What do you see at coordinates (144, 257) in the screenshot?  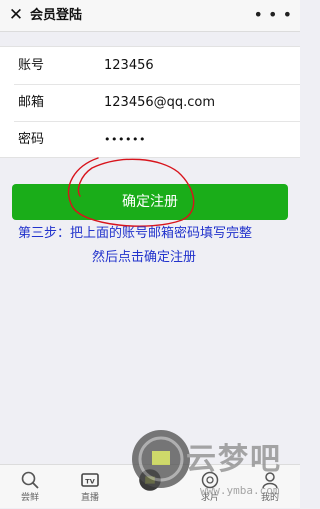 I see `instruction-line-2: 然后点击确定注册` at bounding box center [144, 257].